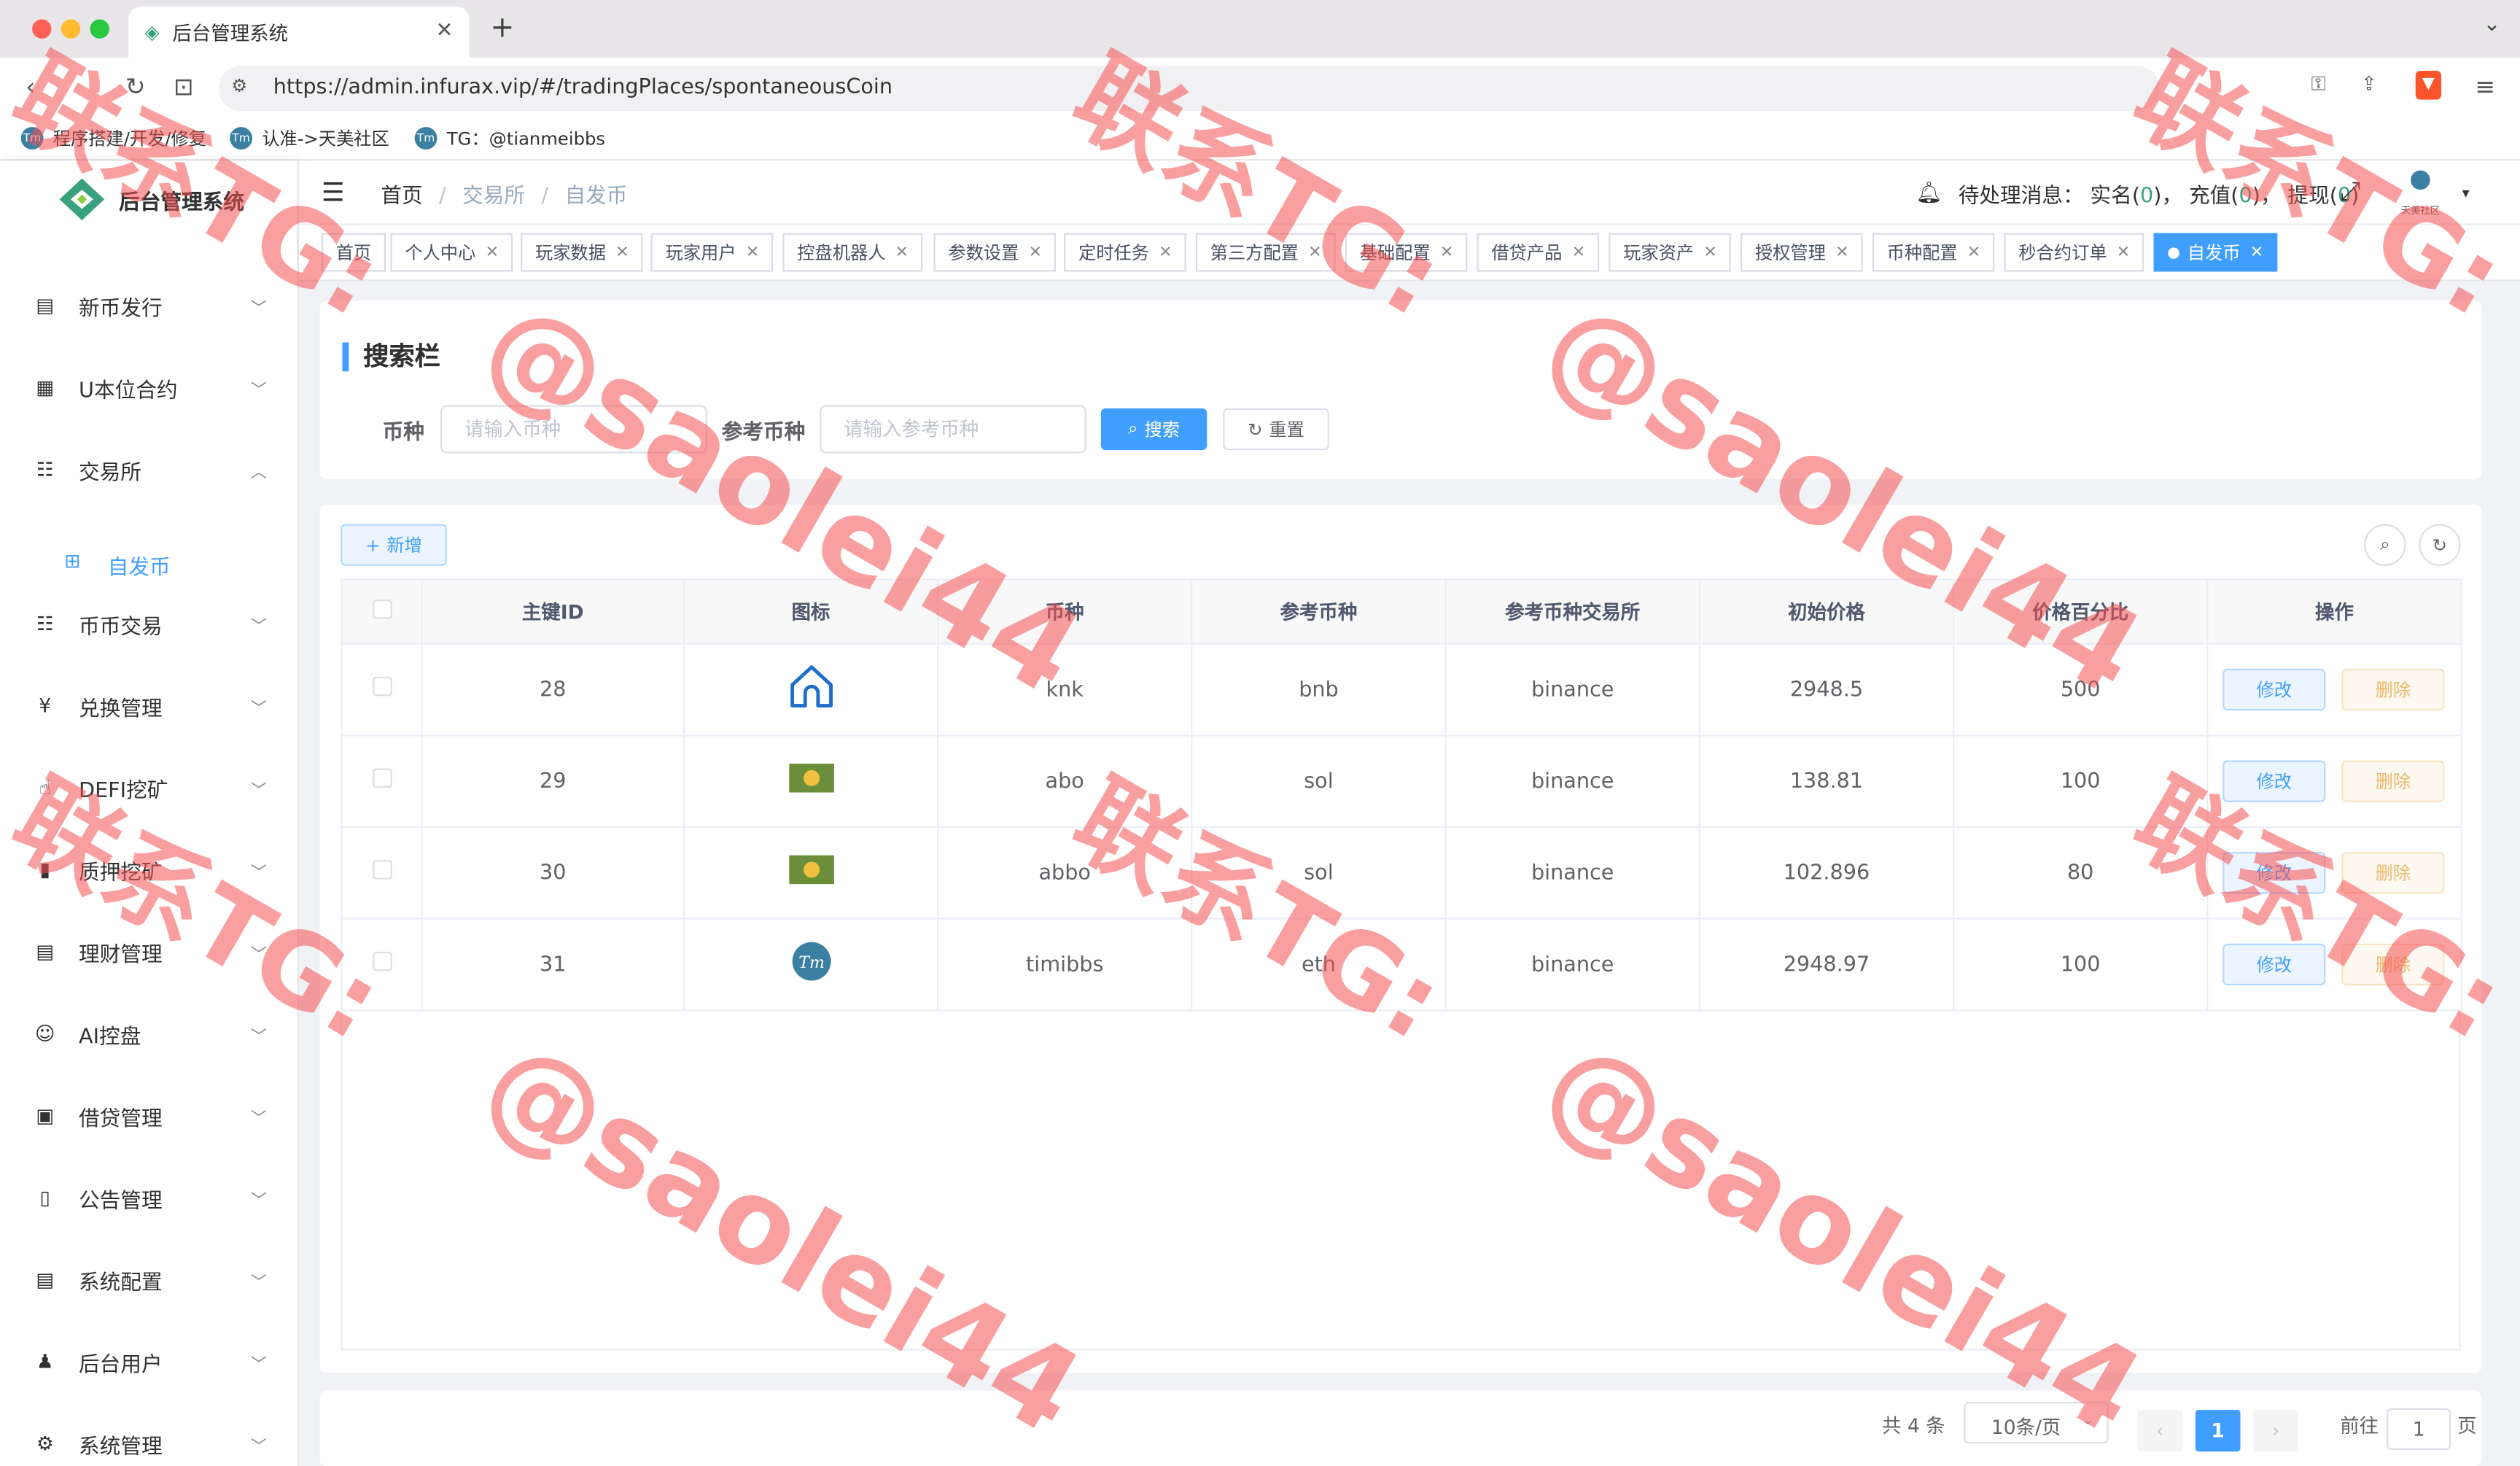  What do you see at coordinates (582, 252) in the screenshot?
I see `tag-item: 玩家数据 ✕` at bounding box center [582, 252].